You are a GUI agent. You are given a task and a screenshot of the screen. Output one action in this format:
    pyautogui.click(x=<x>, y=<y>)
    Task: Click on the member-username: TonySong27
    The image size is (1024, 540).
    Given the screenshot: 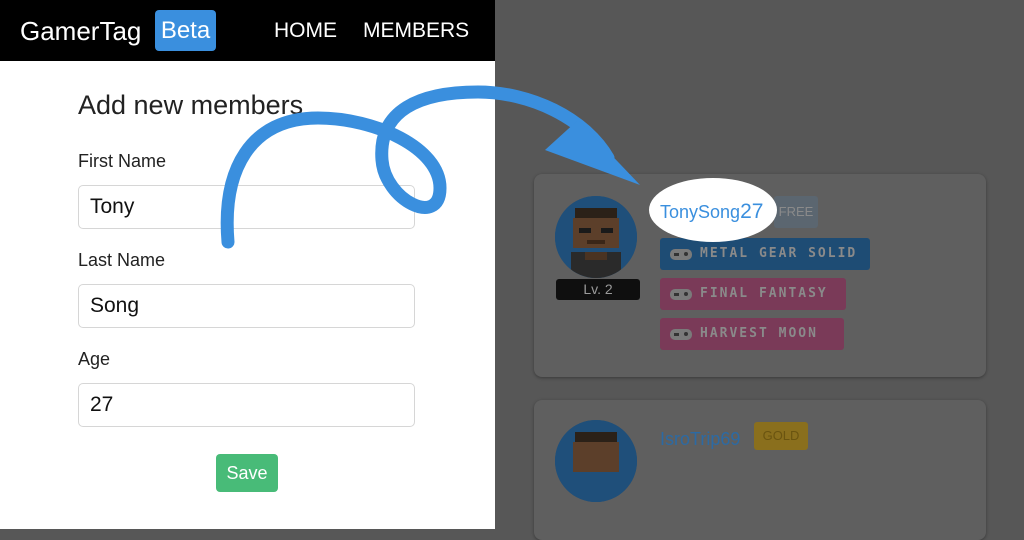 What is the action you would take?
    pyautogui.click(x=711, y=212)
    